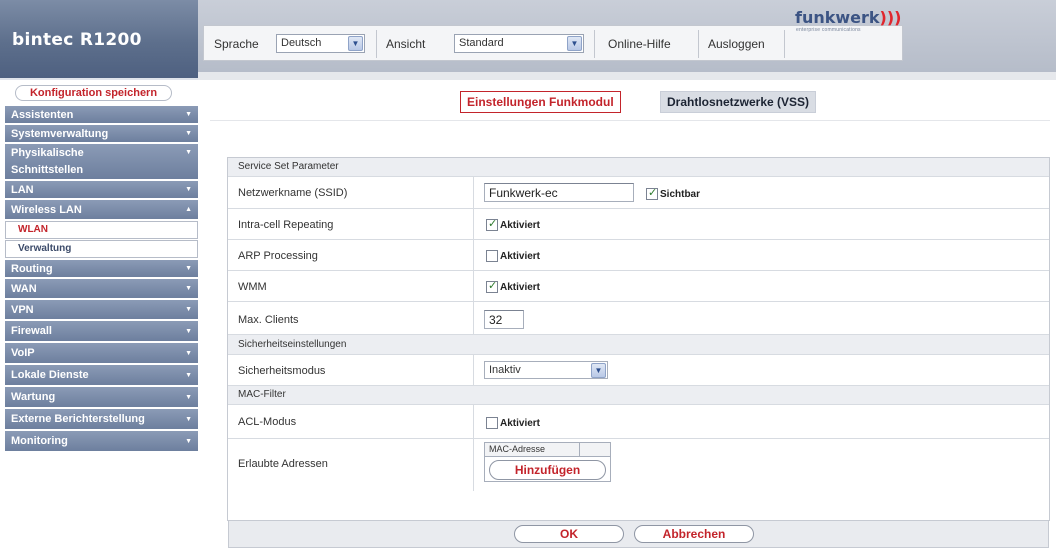 This screenshot has width=1056, height=550. I want to click on row-max-clients: Max. Clients 32, so click(638, 318).